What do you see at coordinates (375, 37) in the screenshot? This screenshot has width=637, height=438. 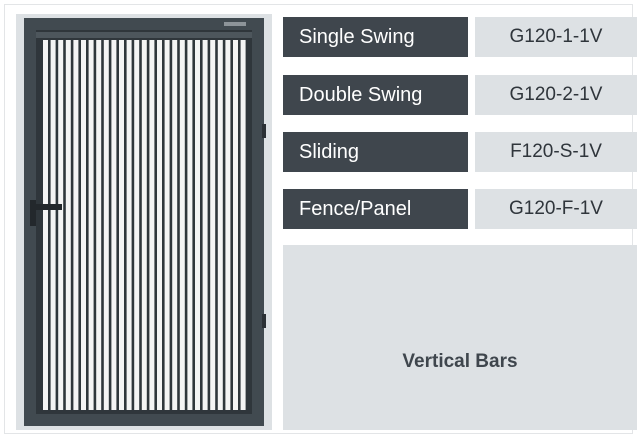 I see `model-type-label: Single Swing` at bounding box center [375, 37].